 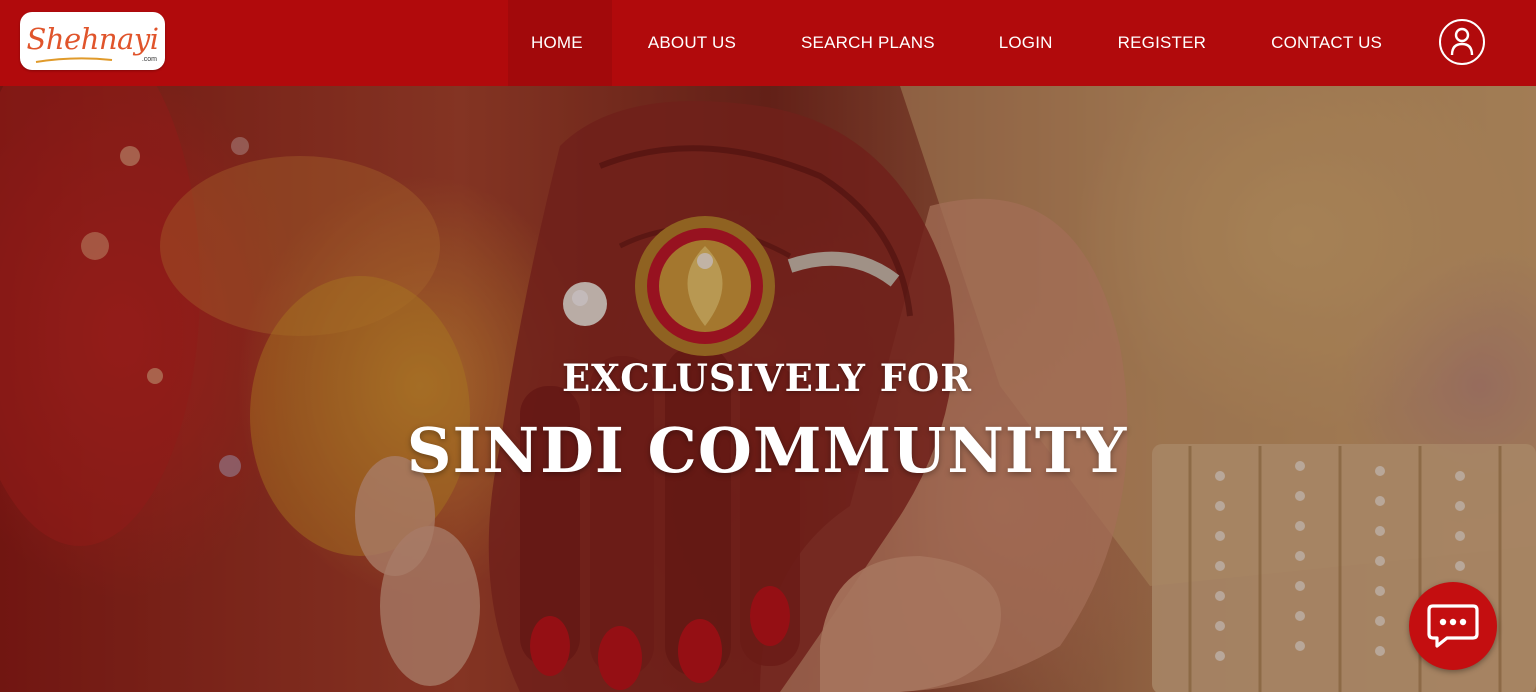 I want to click on shehnayi-logo: Shehnayi .com, so click(x=92, y=41).